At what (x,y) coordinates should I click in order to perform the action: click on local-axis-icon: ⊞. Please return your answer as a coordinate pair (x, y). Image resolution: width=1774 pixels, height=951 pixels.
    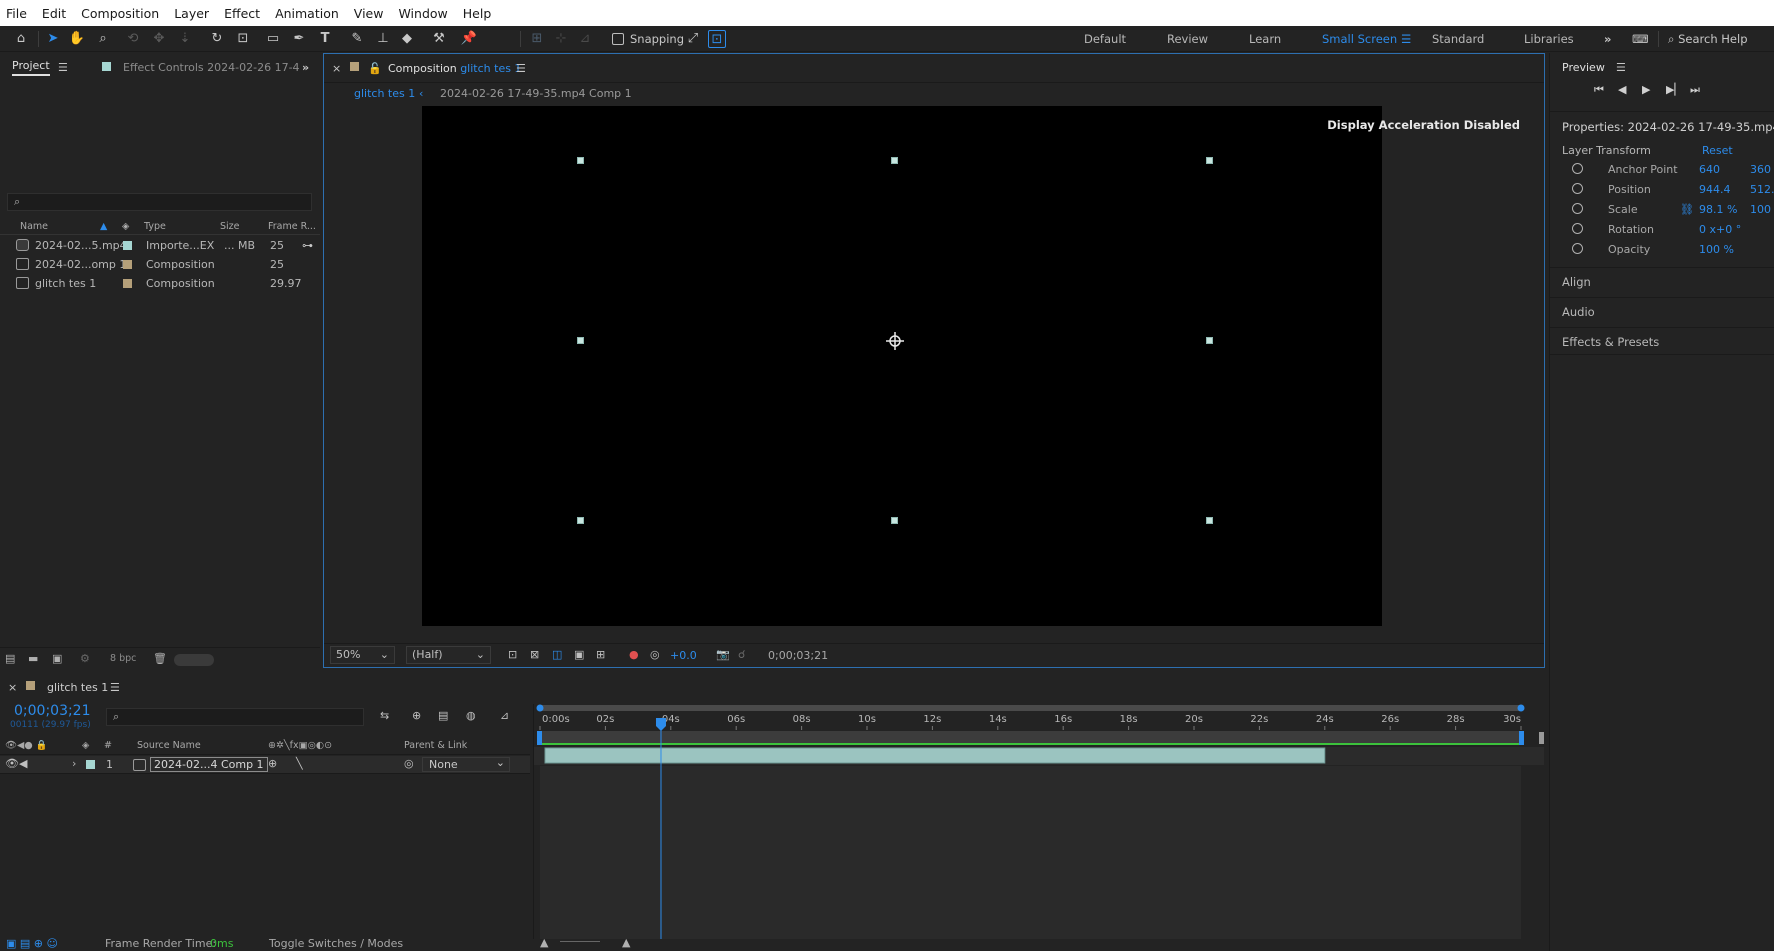
    Looking at the image, I should click on (537, 39).